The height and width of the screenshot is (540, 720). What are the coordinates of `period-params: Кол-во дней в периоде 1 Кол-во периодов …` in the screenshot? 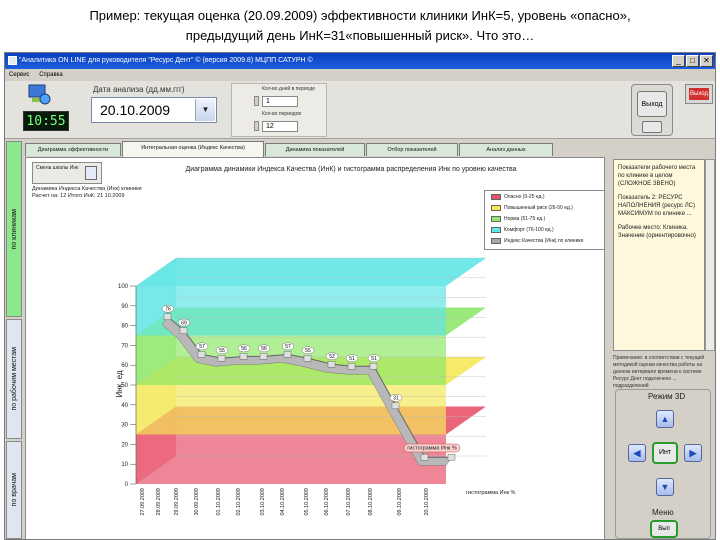 It's located at (279, 110).